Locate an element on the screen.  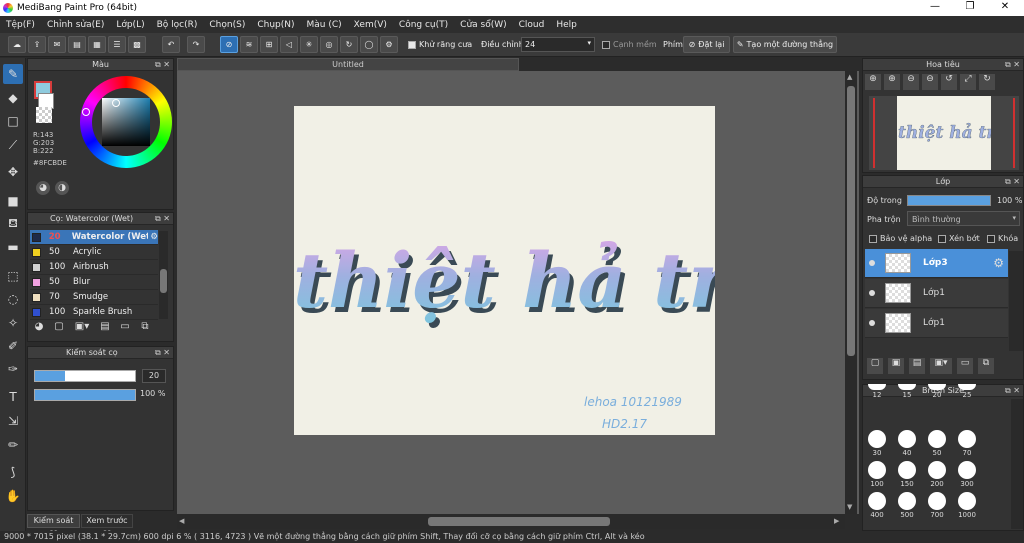
menu-tools: Công cụ(T) is located at coordinates (423, 25).